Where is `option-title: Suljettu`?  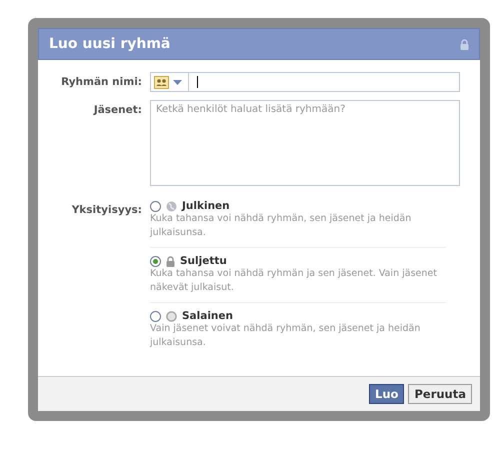
option-title: Suljettu is located at coordinates (203, 261).